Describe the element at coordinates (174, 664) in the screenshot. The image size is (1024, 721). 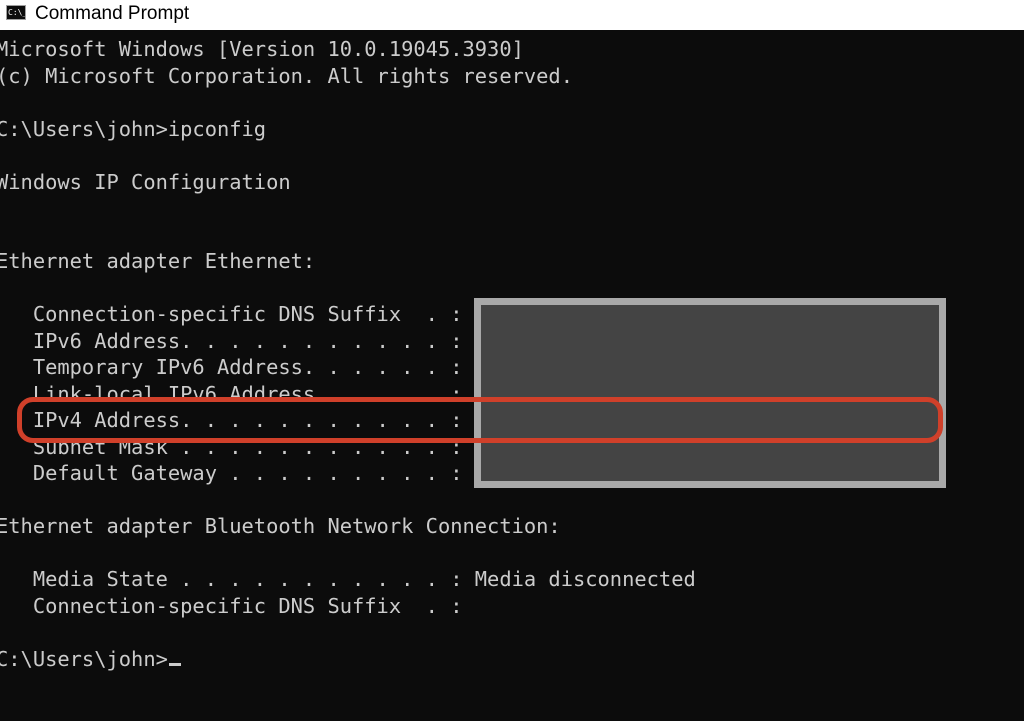
I see `text-cursor` at that location.